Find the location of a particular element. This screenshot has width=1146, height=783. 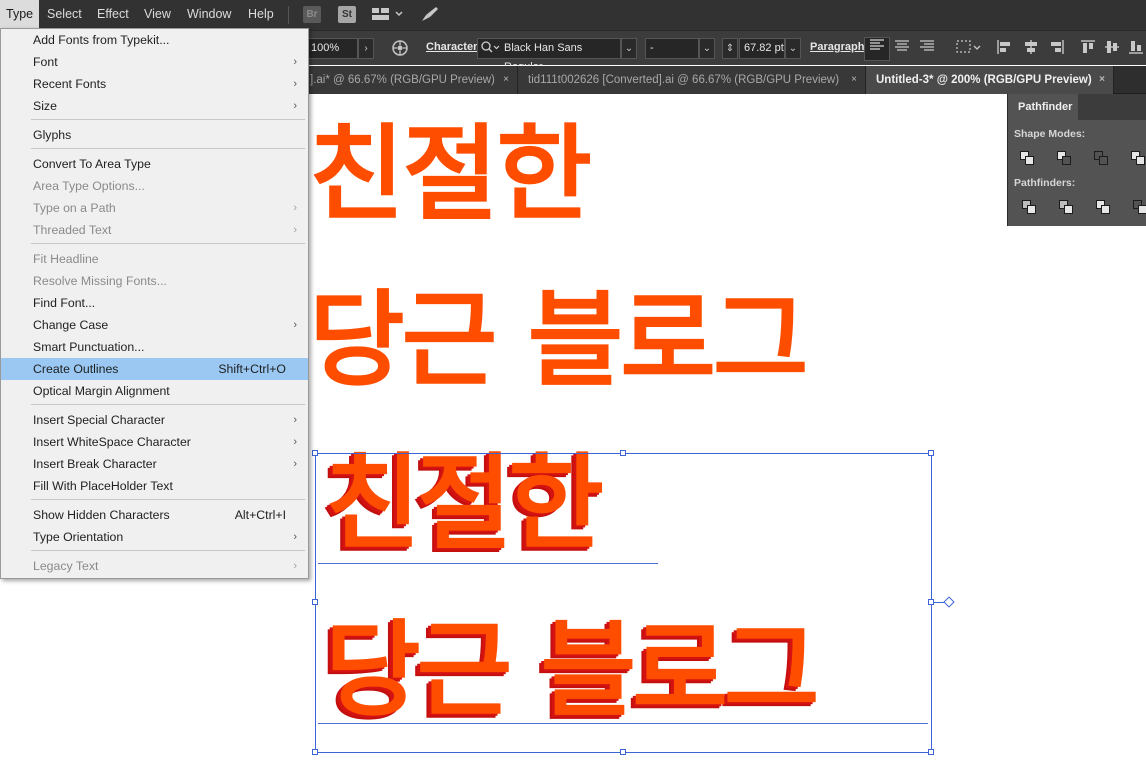

menu-item-convert-to-area-type: Convert To Area Type is located at coordinates (154, 164).